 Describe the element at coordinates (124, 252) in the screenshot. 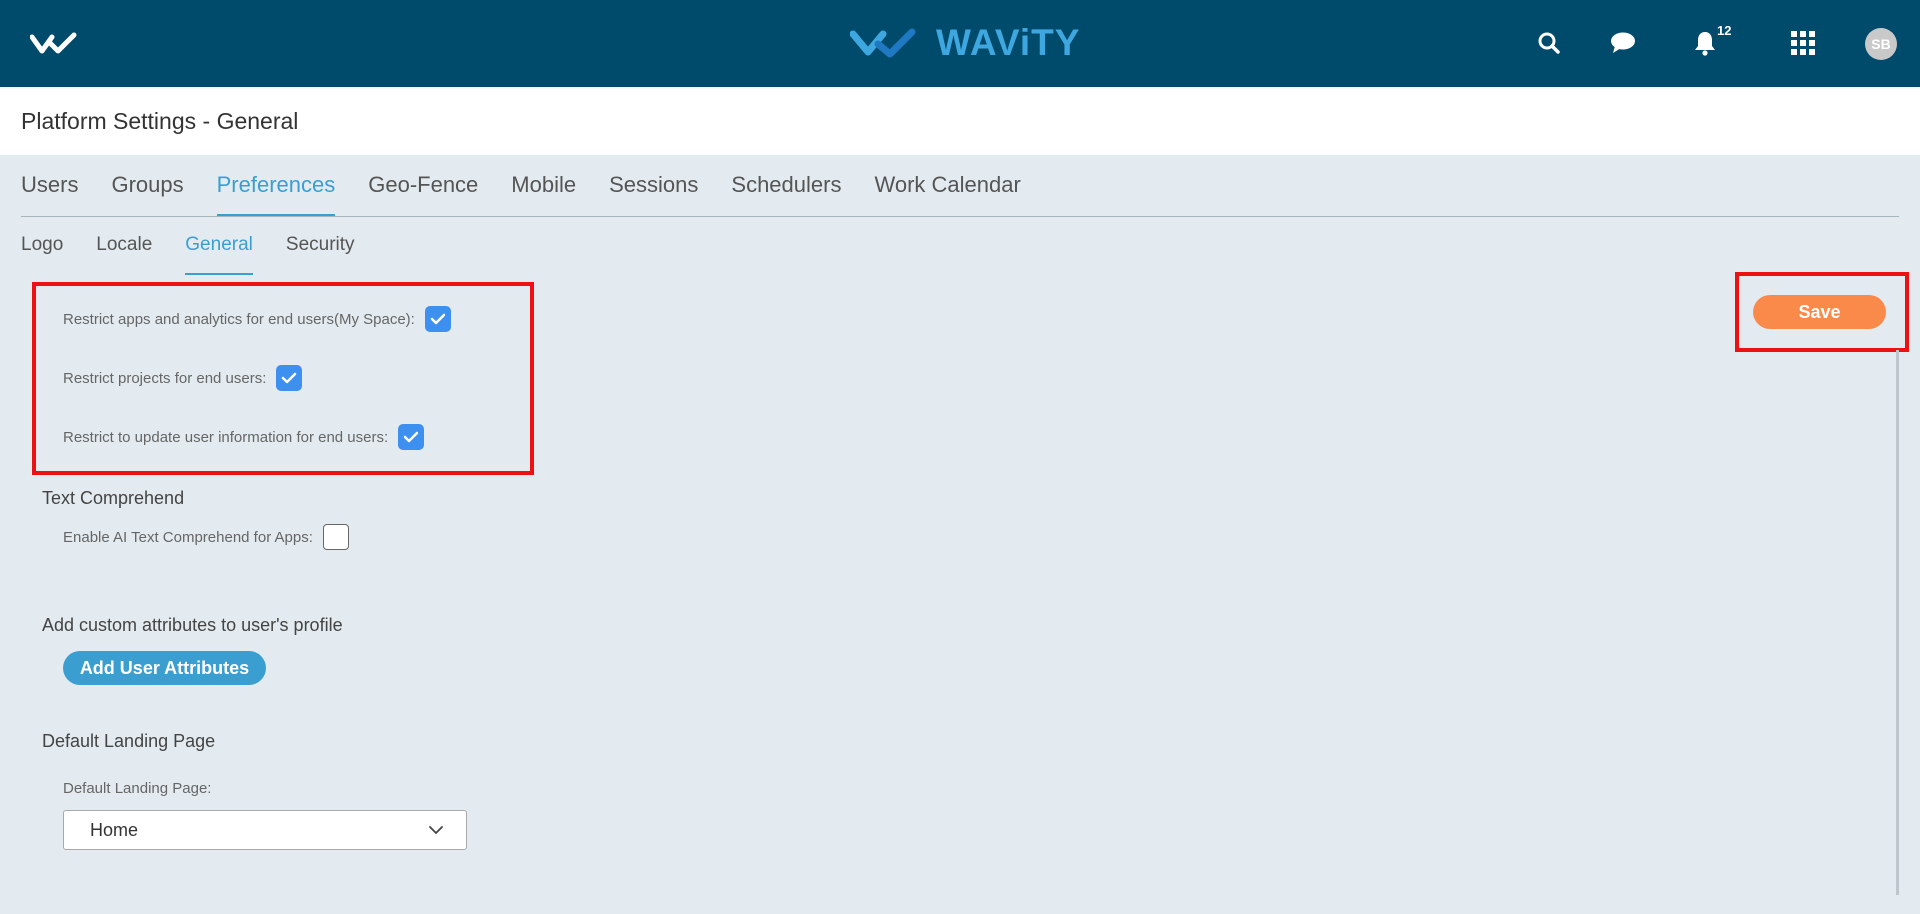

I see `subtab-locale: Locale` at that location.